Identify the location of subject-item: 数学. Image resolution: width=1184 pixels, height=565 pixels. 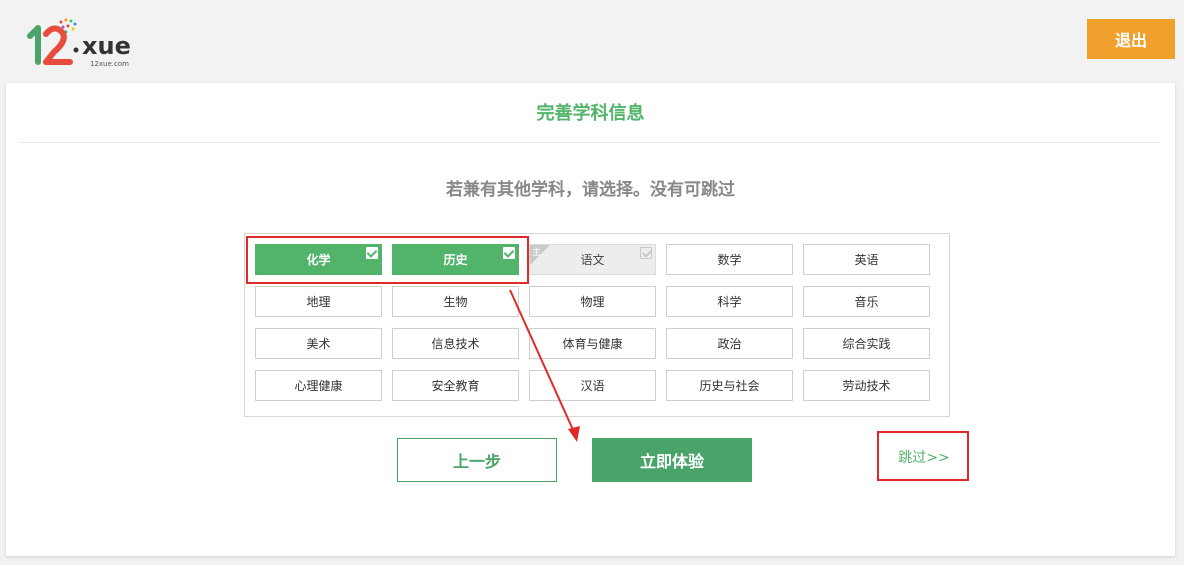
(729, 259).